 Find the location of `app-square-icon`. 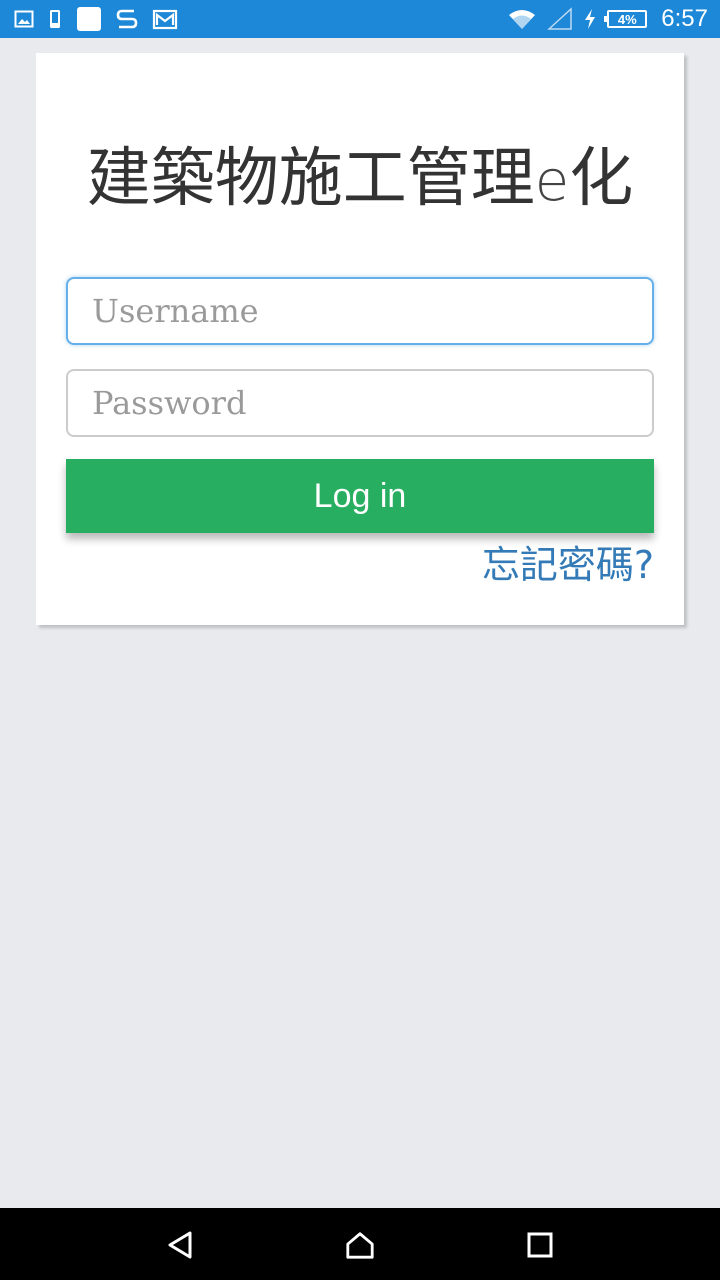

app-square-icon is located at coordinates (89, 19).